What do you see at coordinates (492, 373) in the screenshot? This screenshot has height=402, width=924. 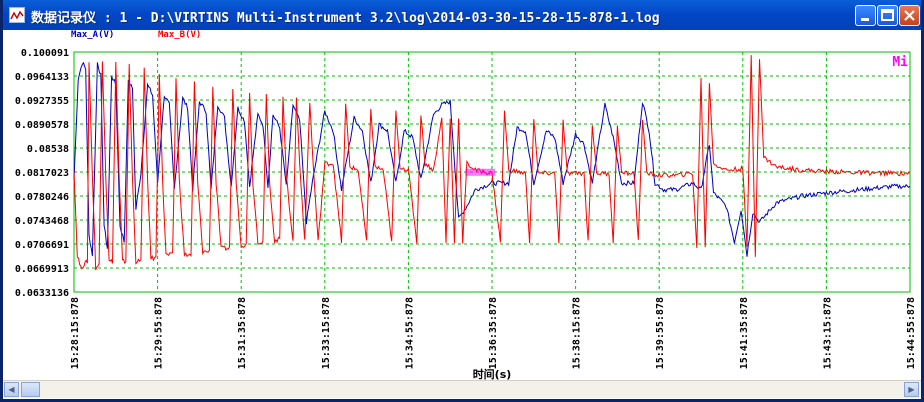 I see `x-axis-label: 时间(s)` at bounding box center [492, 373].